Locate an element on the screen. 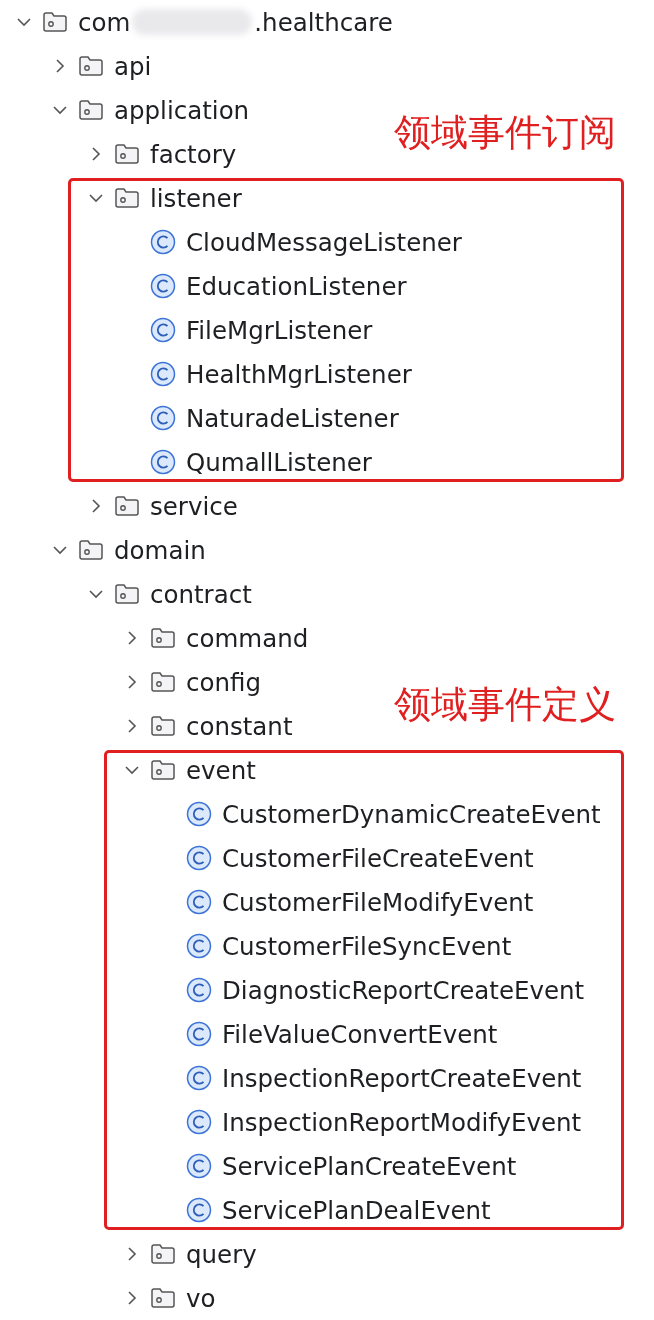 Image resolution: width=654 pixels, height=1320 pixels. item-label: vo is located at coordinates (201, 1298).